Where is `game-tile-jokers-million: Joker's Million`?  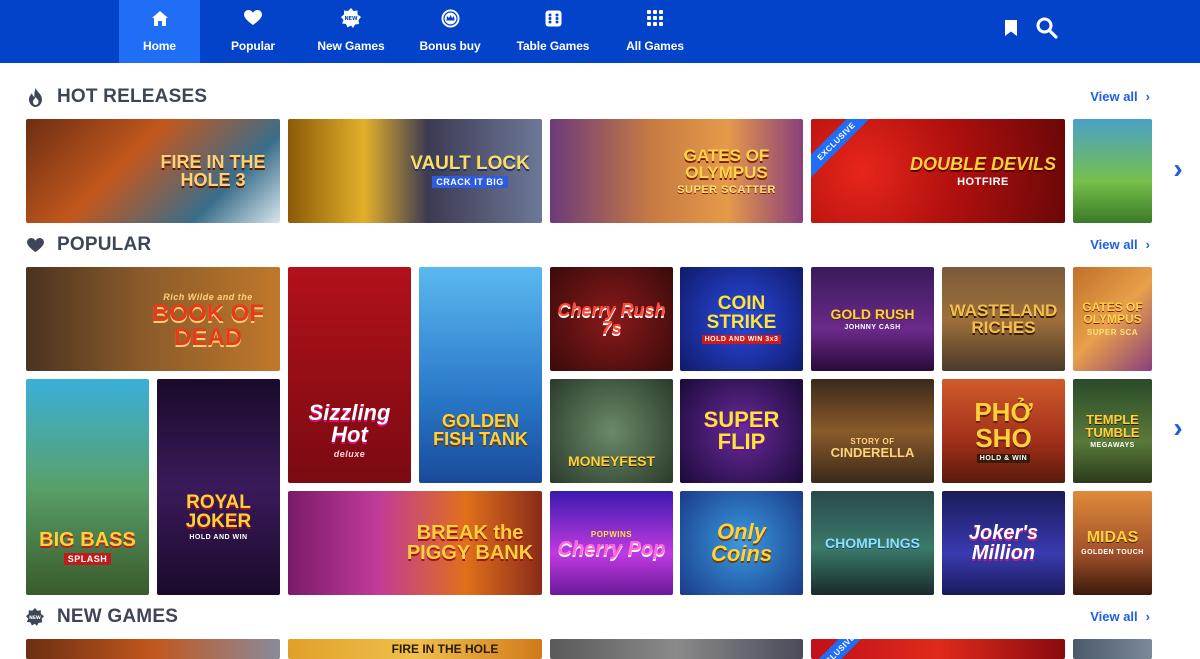 game-tile-jokers-million: Joker's Million is located at coordinates (1003, 543).